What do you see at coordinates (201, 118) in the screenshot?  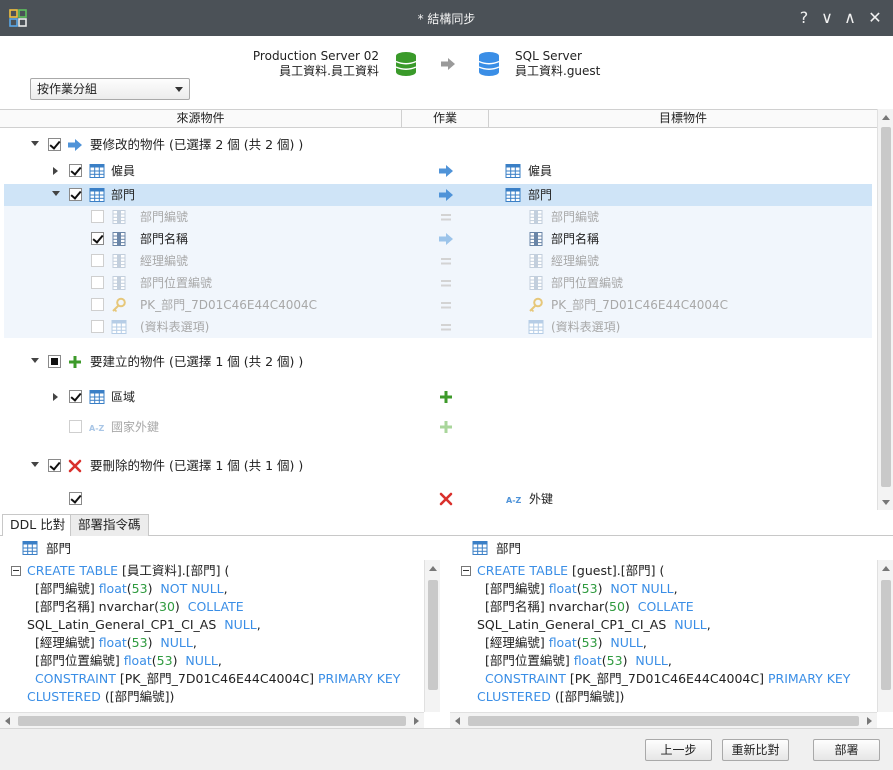 I see `column-header-source: 來源物件` at bounding box center [201, 118].